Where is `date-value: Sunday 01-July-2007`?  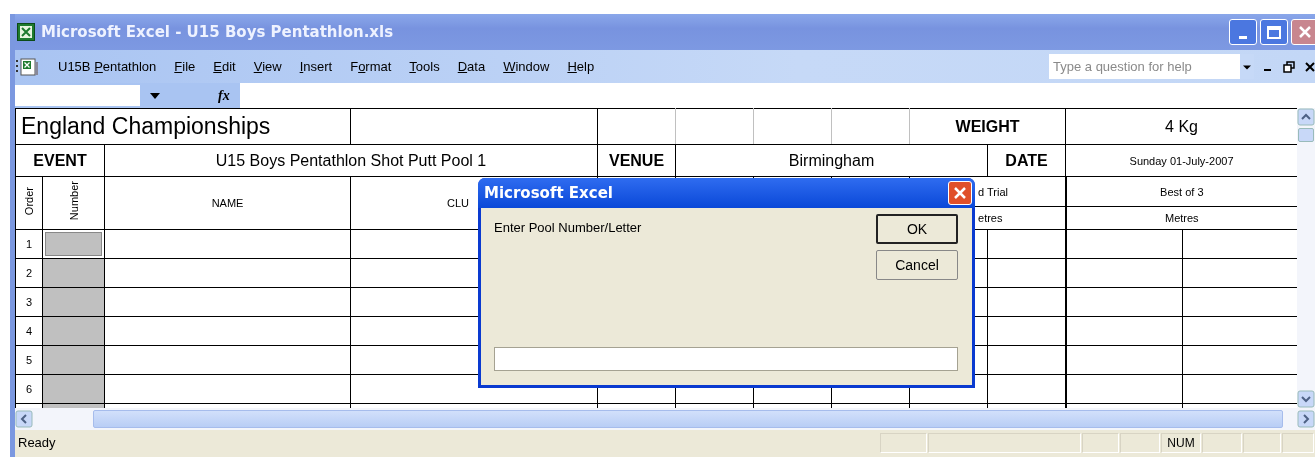 date-value: Sunday 01-July-2007 is located at coordinates (1181, 160).